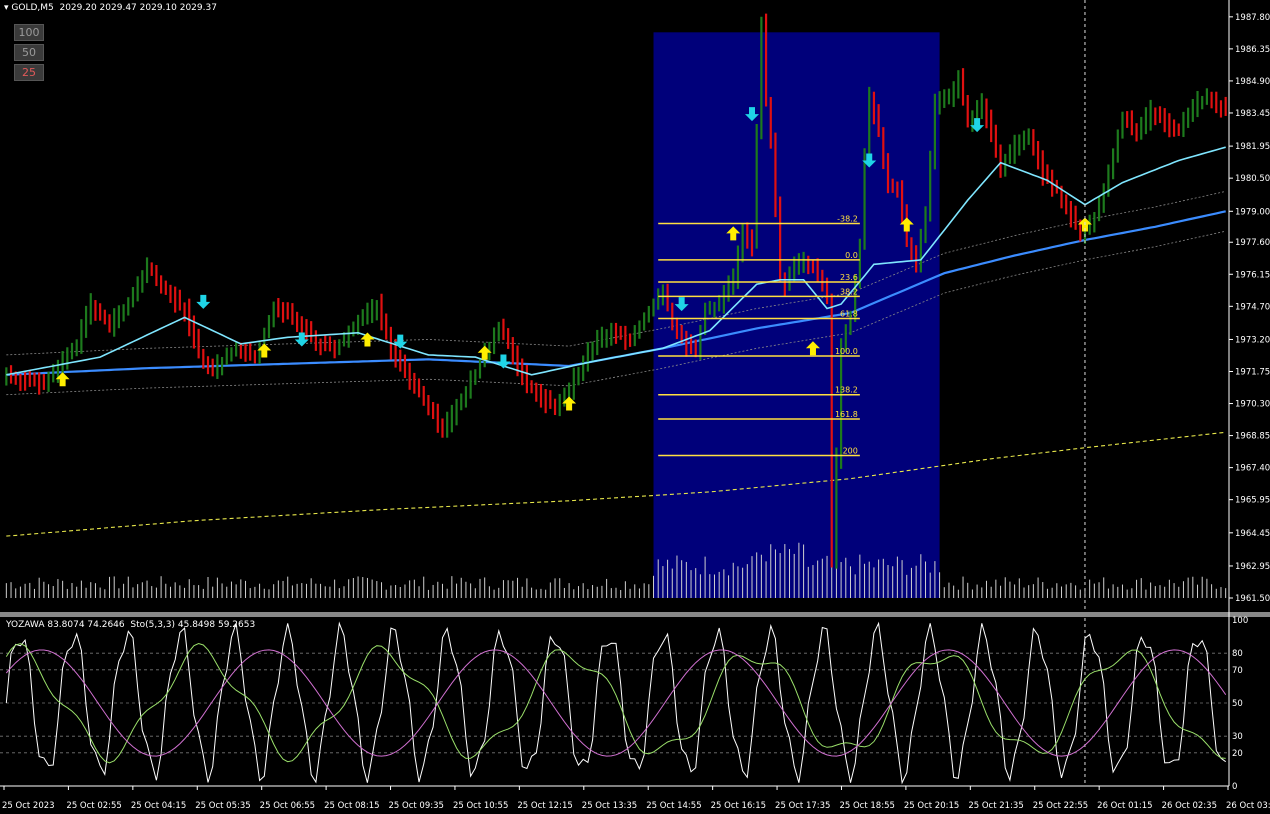  Describe the element at coordinates (222, 806) in the screenshot. I see `time-tick-label: 25 Oct 05:35` at that location.